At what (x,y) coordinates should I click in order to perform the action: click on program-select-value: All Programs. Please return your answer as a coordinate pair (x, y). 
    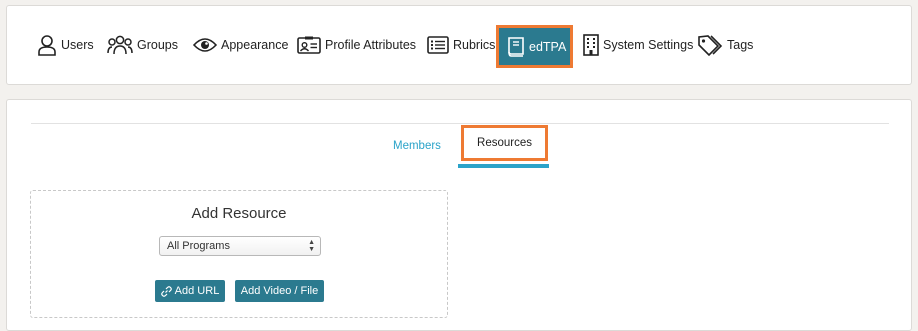
    Looking at the image, I should click on (198, 246).